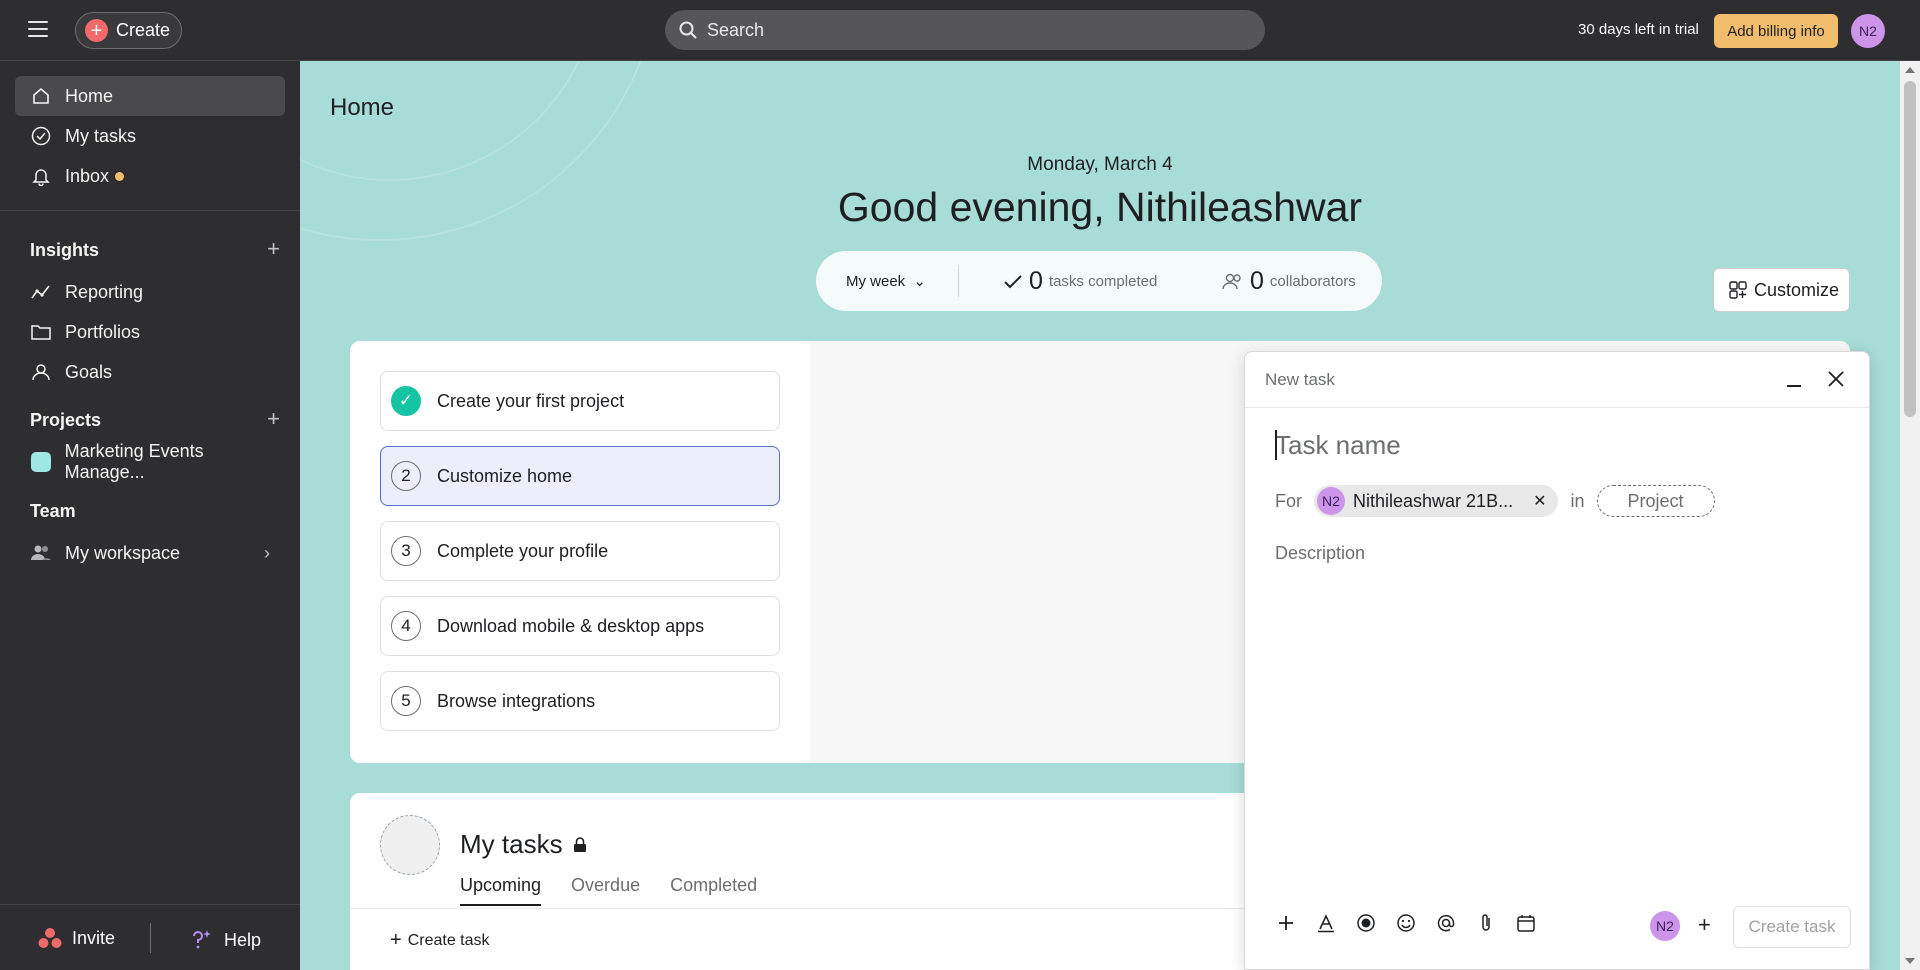 The width and height of the screenshot is (1920, 970). I want to click on create-task-link: + Create task, so click(440, 940).